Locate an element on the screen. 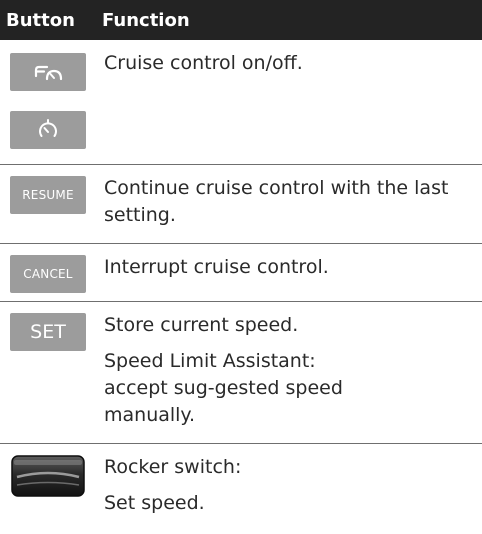 The height and width of the screenshot is (534, 482). rocker-switch-icon is located at coordinates (48, 476).